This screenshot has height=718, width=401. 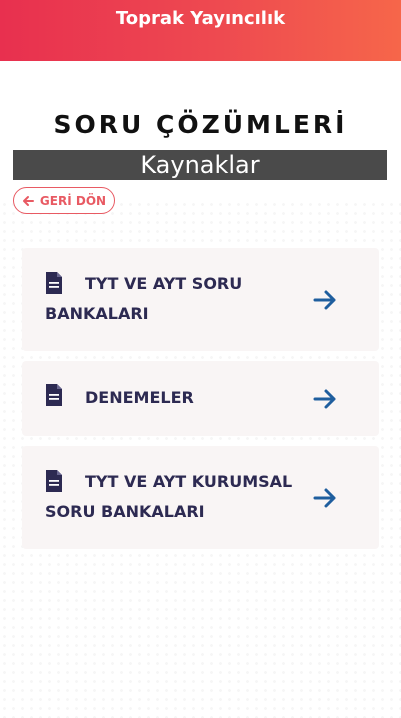 I want to click on back-button: GERİ DÖN, so click(x=64, y=200).